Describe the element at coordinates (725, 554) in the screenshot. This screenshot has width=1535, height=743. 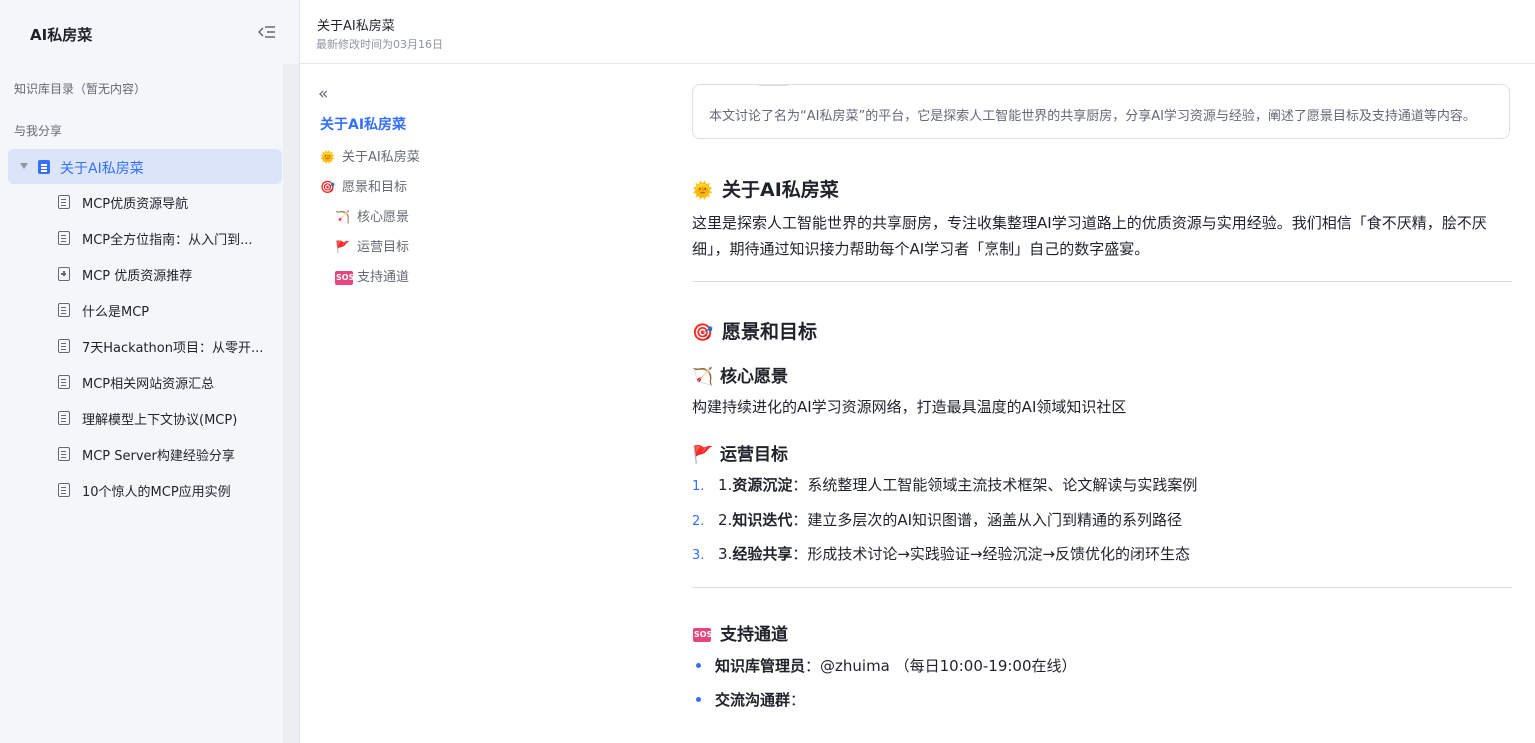
I see `goal-prefix: 3.` at that location.